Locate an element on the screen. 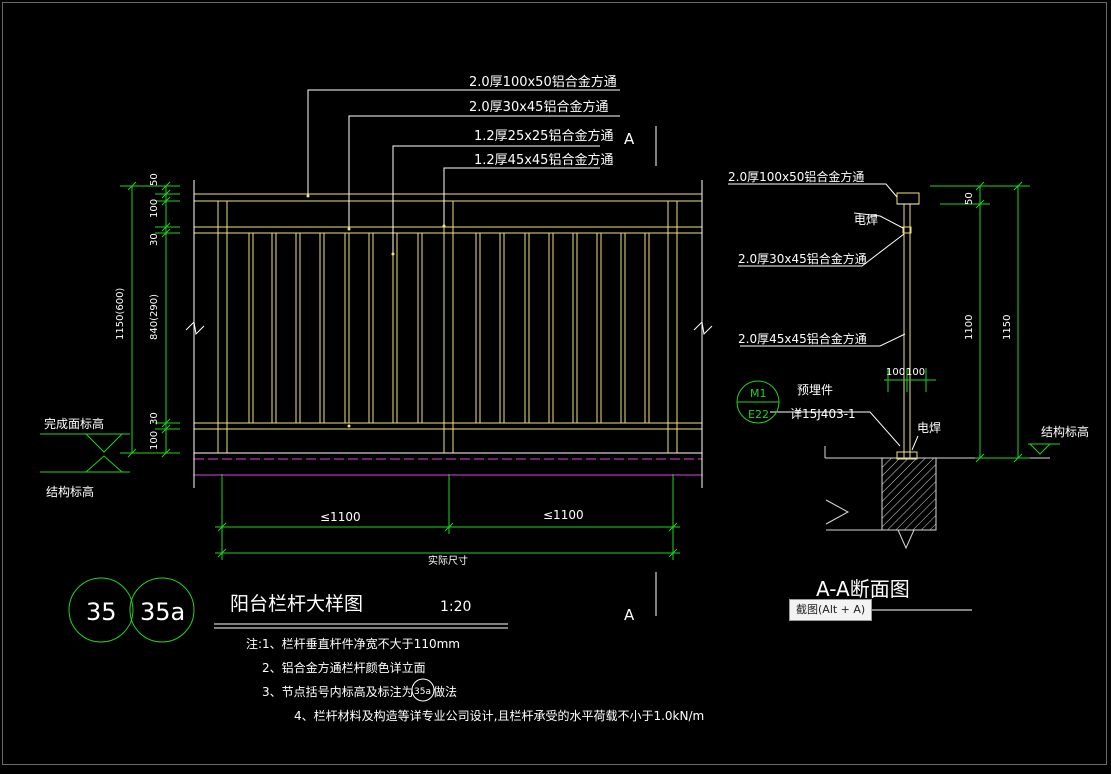 The image size is (1111, 774). posts is located at coordinates (447, 327).